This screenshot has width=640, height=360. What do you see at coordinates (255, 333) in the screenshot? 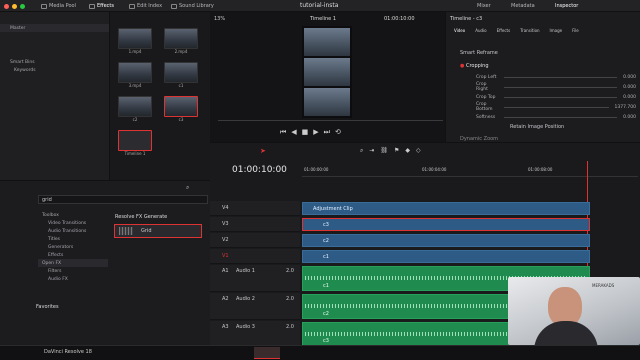
I see `track-header-a3: A3 Audio 3 2.0` at bounding box center [255, 333].